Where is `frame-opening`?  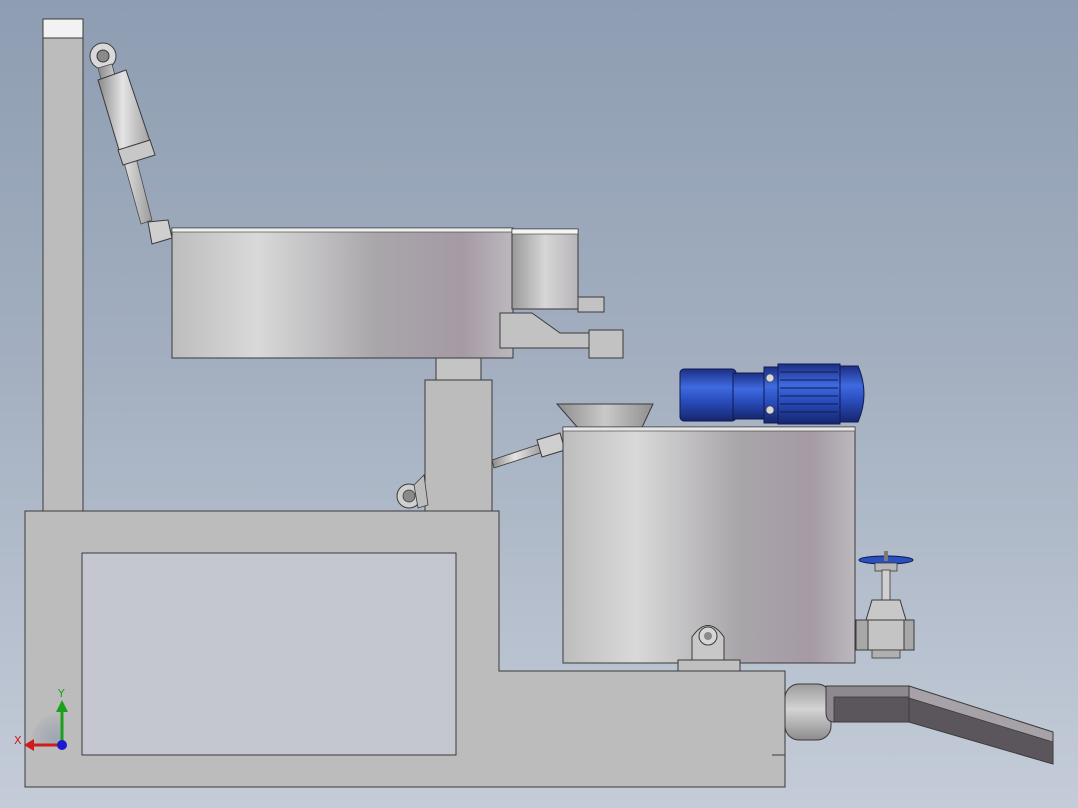 frame-opening is located at coordinates (269, 654).